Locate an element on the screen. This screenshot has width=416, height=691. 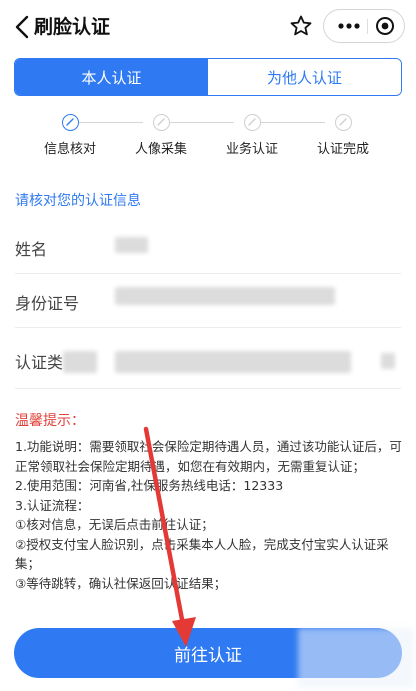
tip-line: 3.认证流程： is located at coordinates (52, 505).